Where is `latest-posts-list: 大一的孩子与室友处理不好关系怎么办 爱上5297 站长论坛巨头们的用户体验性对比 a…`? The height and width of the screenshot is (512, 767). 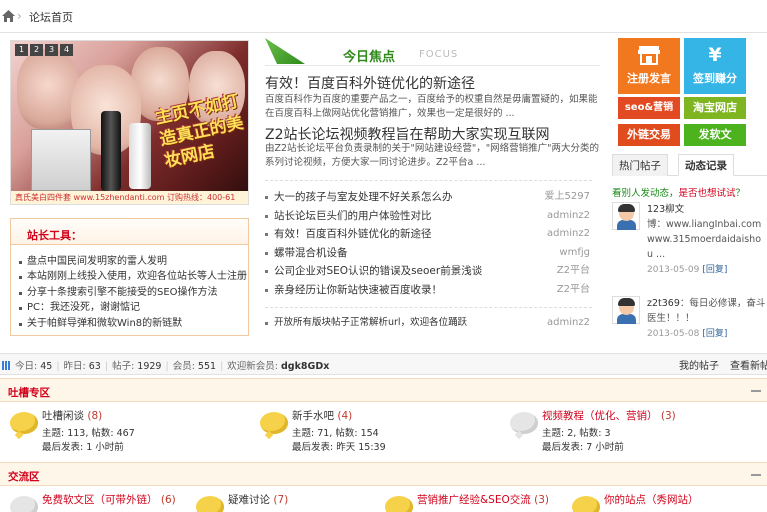
latest-posts-list: 大一的孩子与室友处理不好关系怎么办 爱上5297 站长论坛巨头们的用户体验性对比 a… is located at coordinates (428, 244).